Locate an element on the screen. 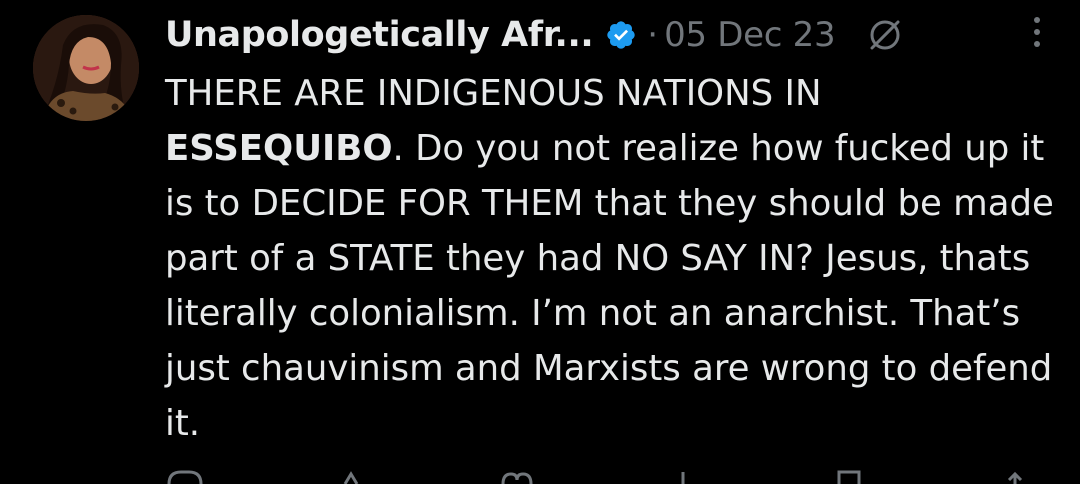  post-header: Unapologetically Afr... · 05 Dec 23 is located at coordinates (612, 35).